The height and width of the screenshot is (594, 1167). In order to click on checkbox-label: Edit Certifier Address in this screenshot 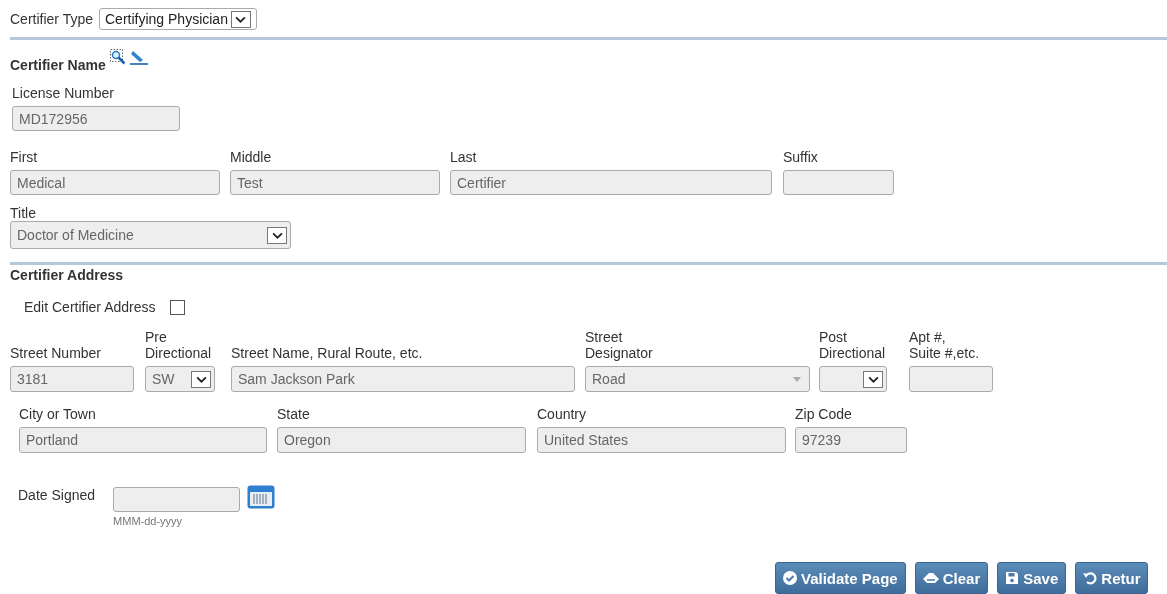, I will do `click(90, 307)`.